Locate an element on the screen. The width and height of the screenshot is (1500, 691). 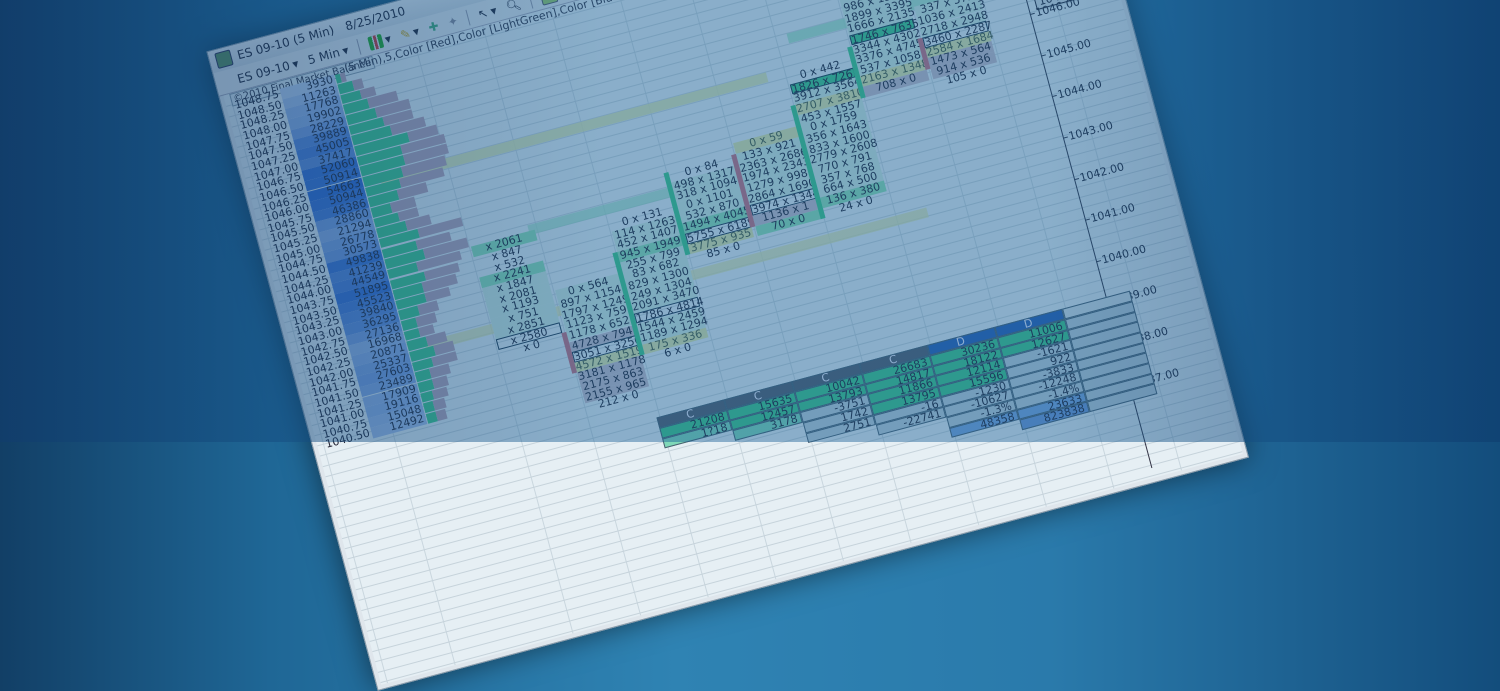
remove-marker-button: ✦ is located at coordinates (452, 21).